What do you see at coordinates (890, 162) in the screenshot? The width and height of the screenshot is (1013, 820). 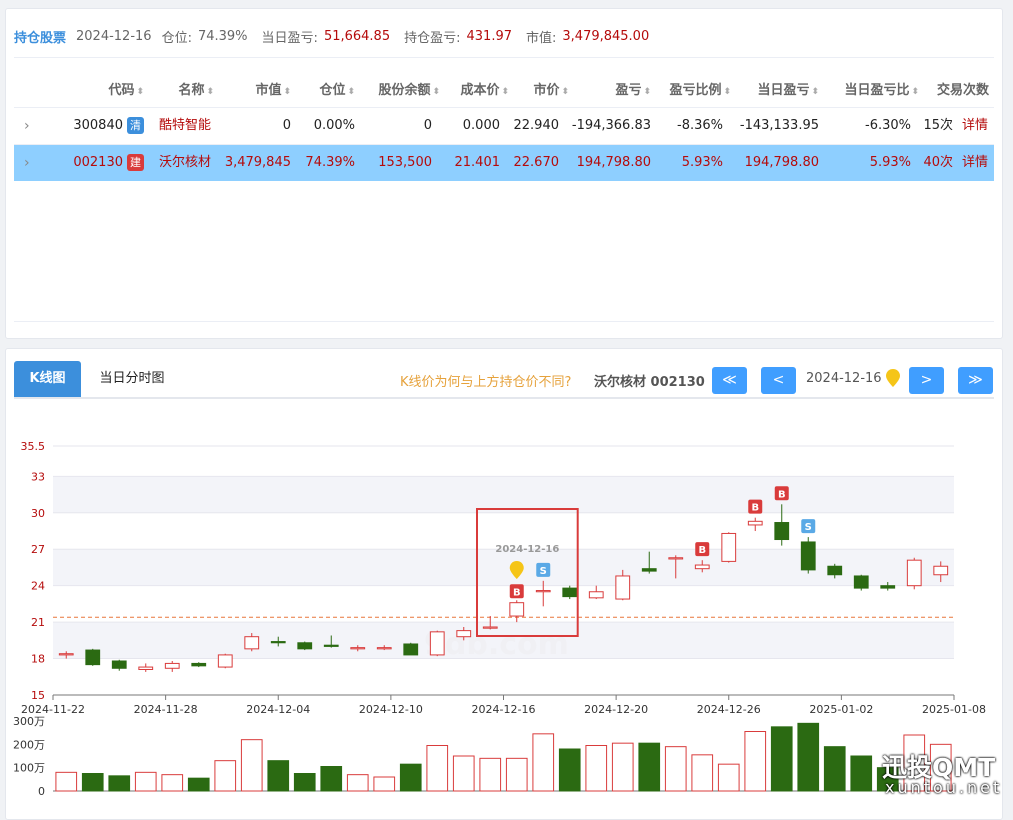 I see `daily-pl-ratio-cell: 5.93%` at bounding box center [890, 162].